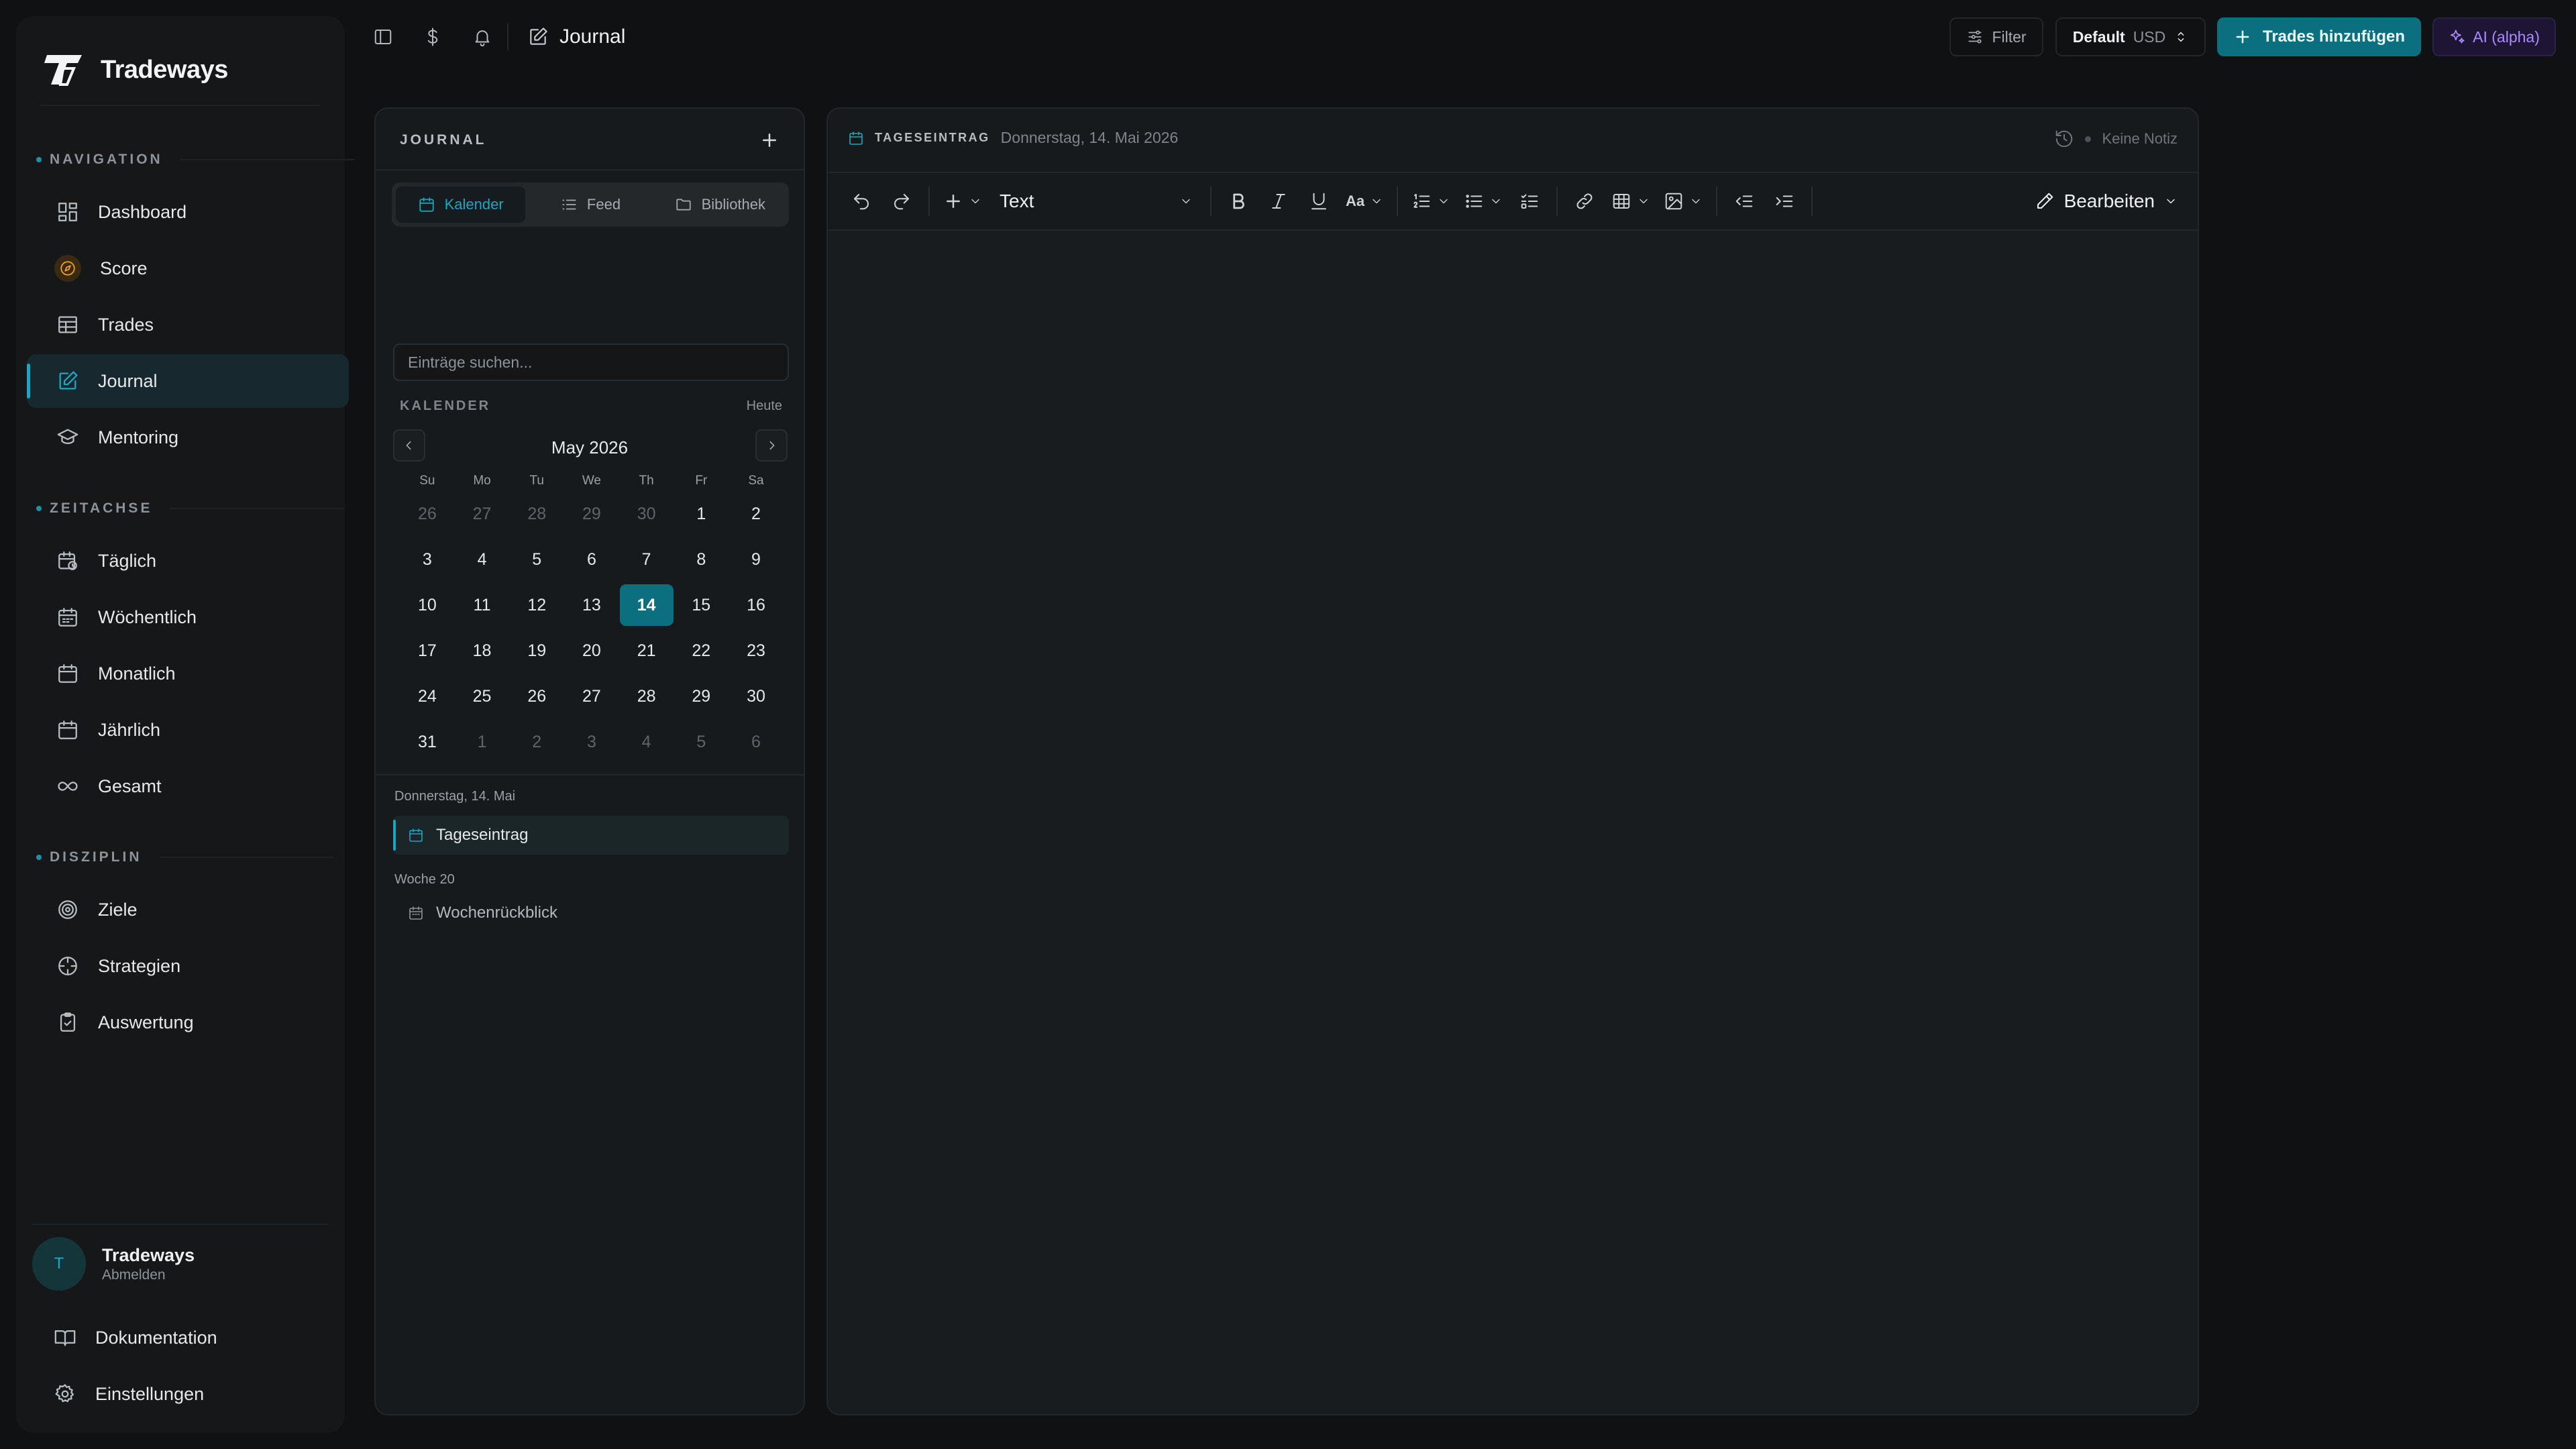 The image size is (2576, 1449). What do you see at coordinates (188, 381) in the screenshot?
I see `sidebar-item-journal: Journal` at bounding box center [188, 381].